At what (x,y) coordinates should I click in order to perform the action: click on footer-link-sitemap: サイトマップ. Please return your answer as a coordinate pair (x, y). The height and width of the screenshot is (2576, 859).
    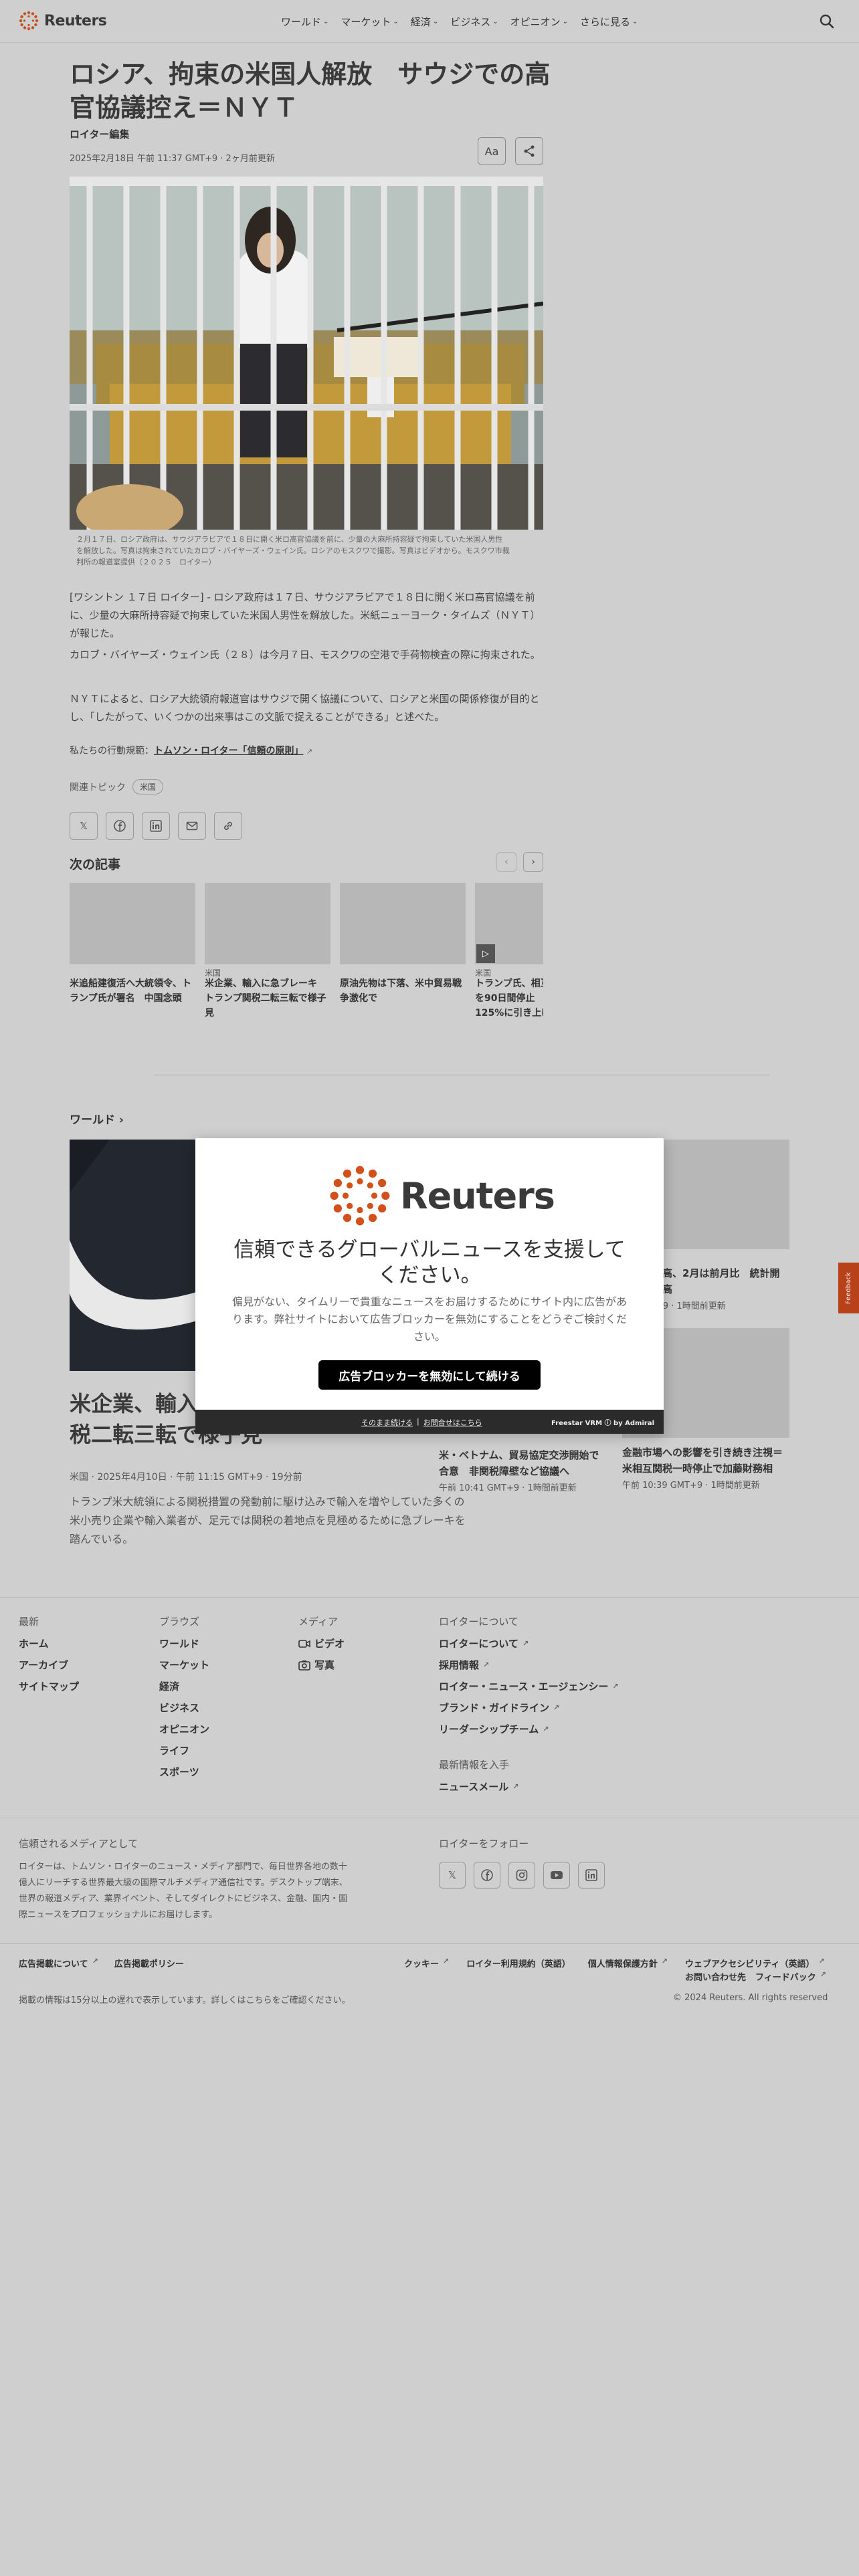
    Looking at the image, I should click on (49, 1686).